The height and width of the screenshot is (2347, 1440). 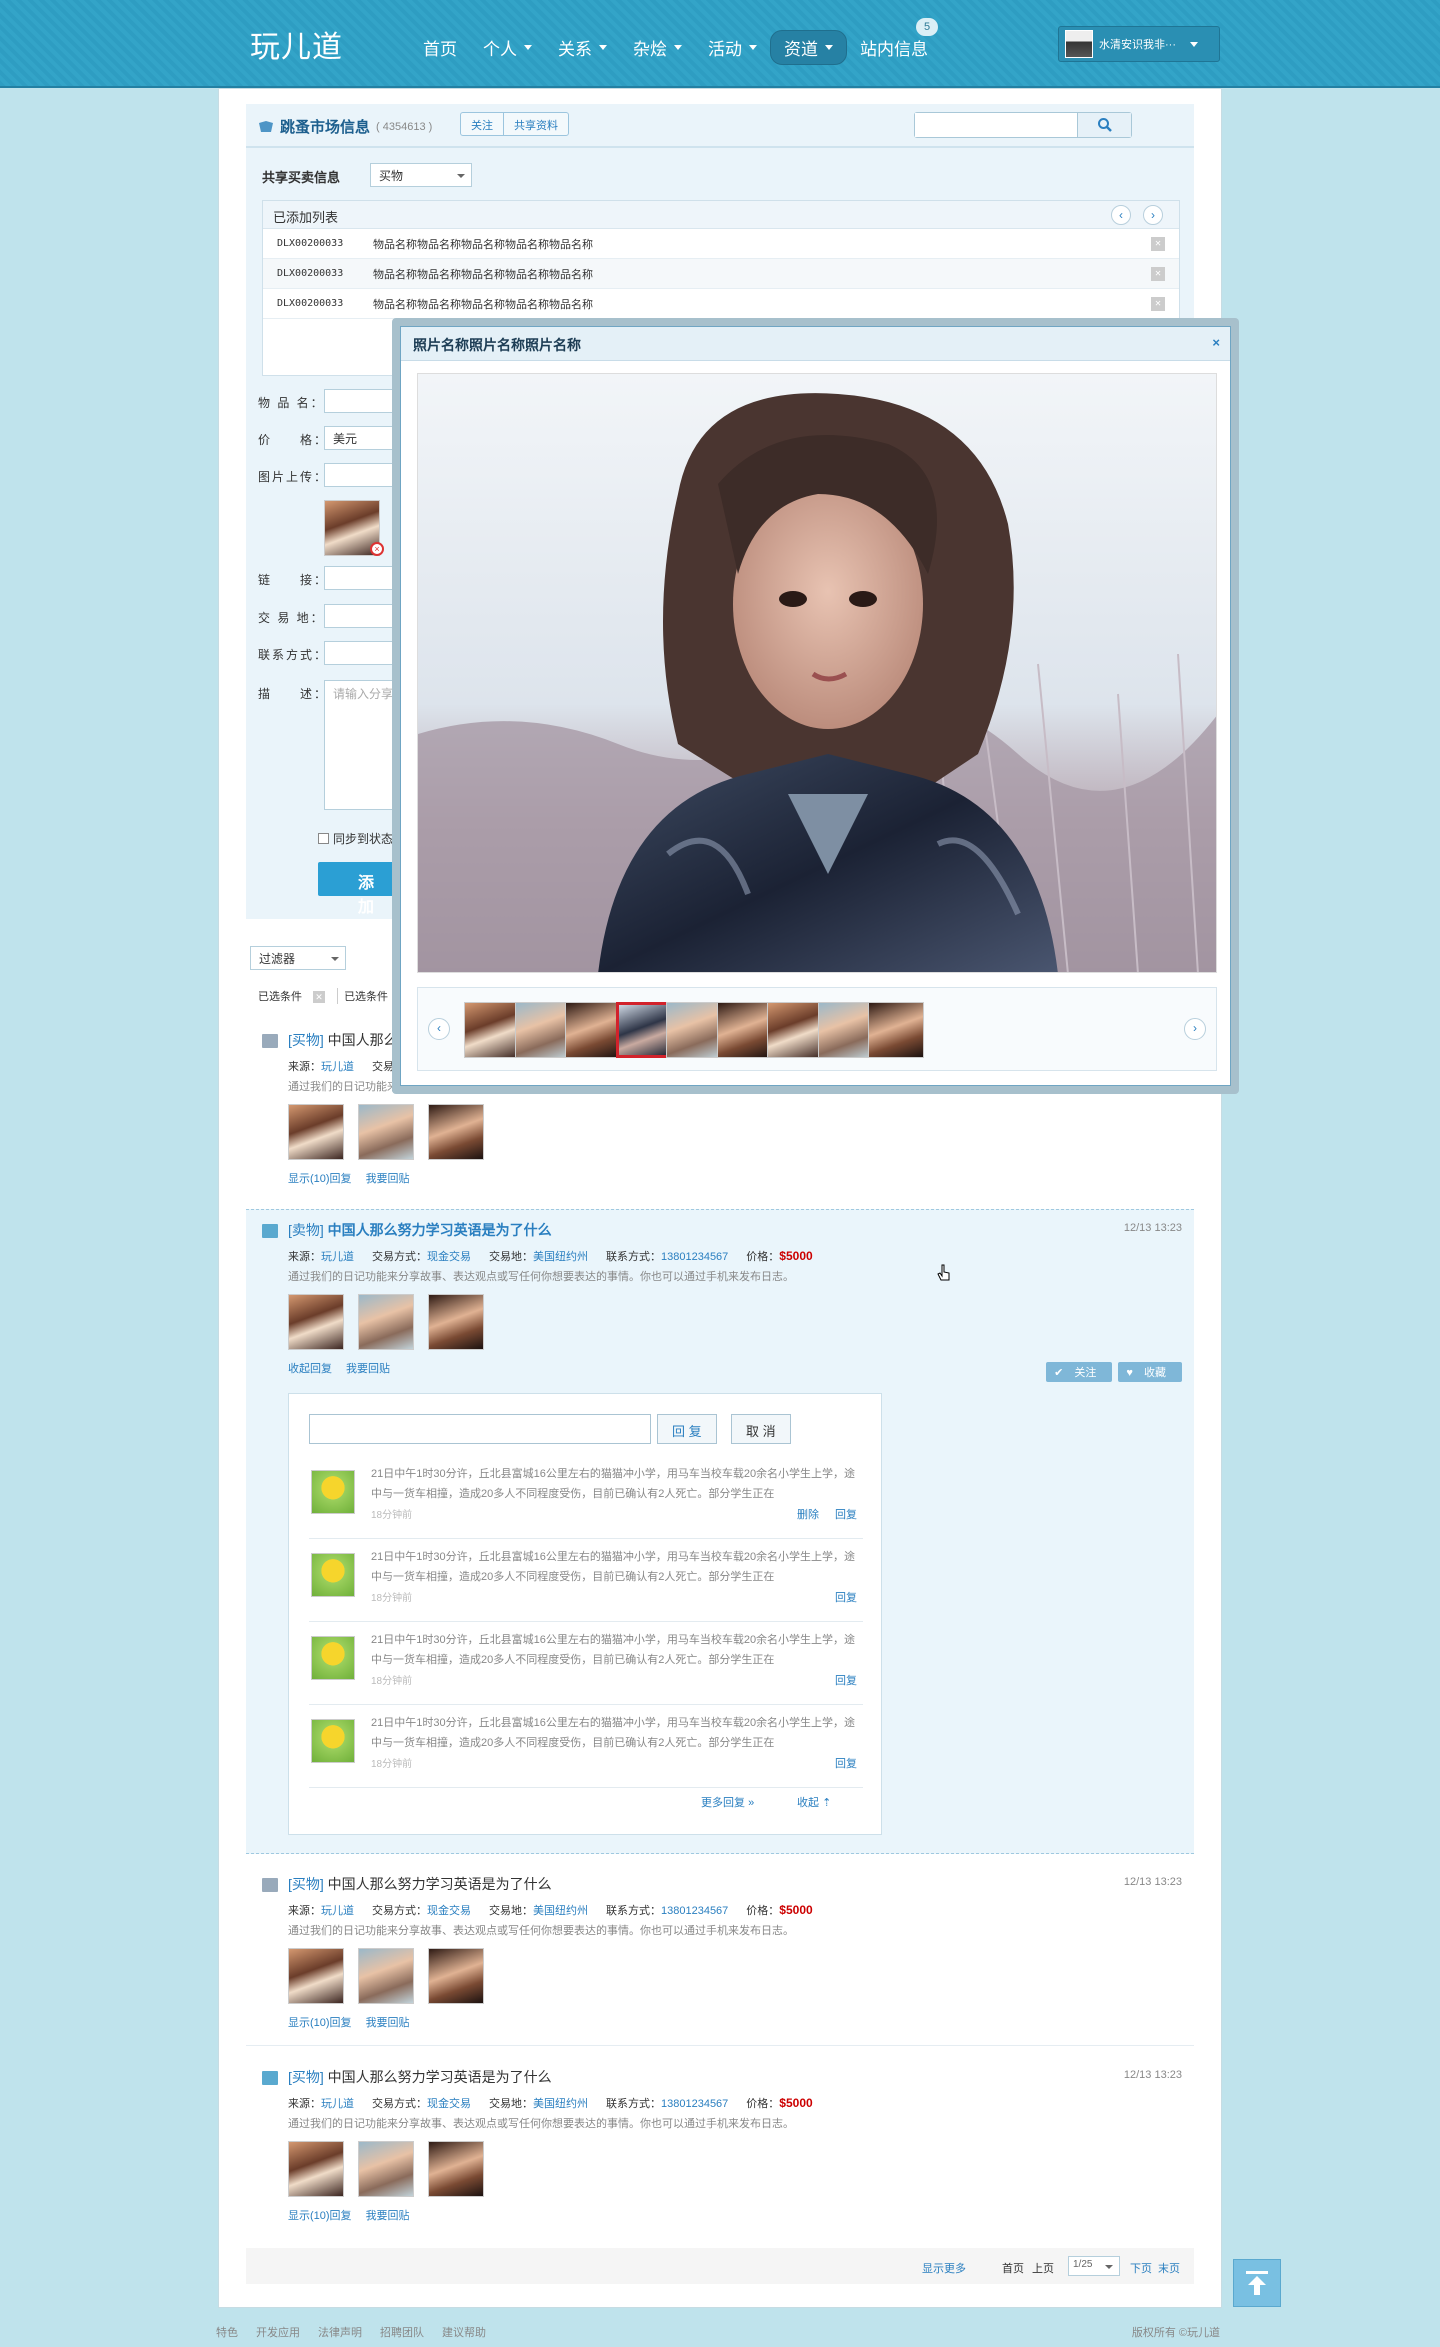 I want to click on search-input, so click(x=995, y=125).